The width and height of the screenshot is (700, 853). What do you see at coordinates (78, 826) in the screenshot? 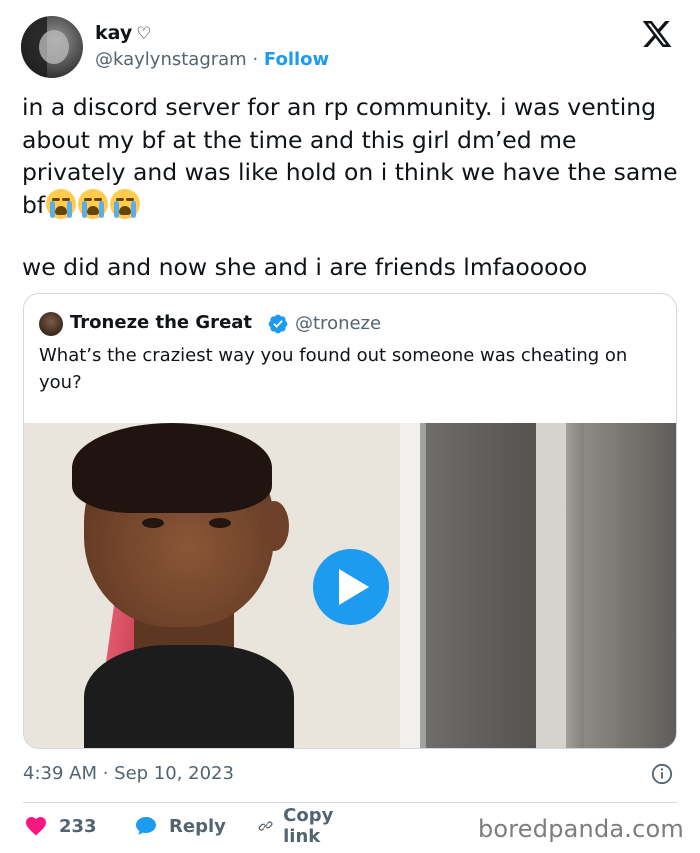
I see `like-count: 233` at bounding box center [78, 826].